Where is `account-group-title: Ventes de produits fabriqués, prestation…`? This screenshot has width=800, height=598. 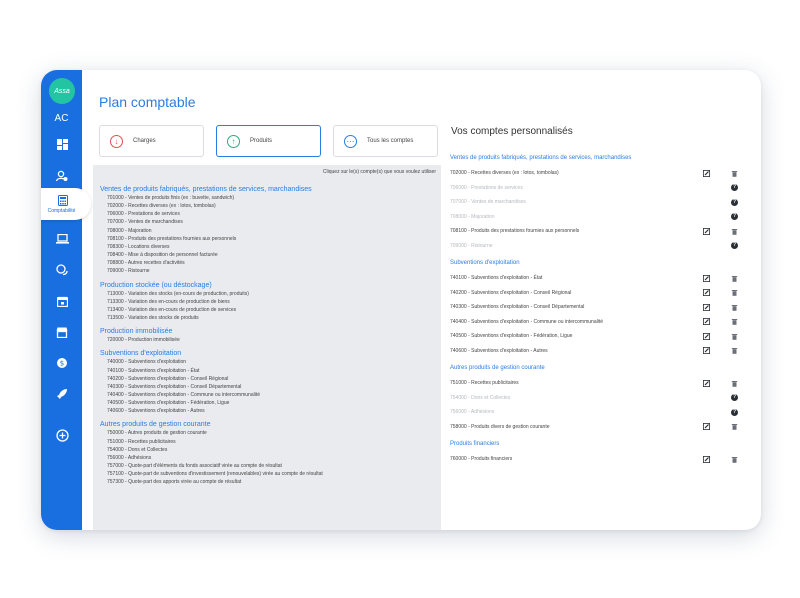 account-group-title: Ventes de produits fabriqués, prestation… is located at coordinates (206, 189).